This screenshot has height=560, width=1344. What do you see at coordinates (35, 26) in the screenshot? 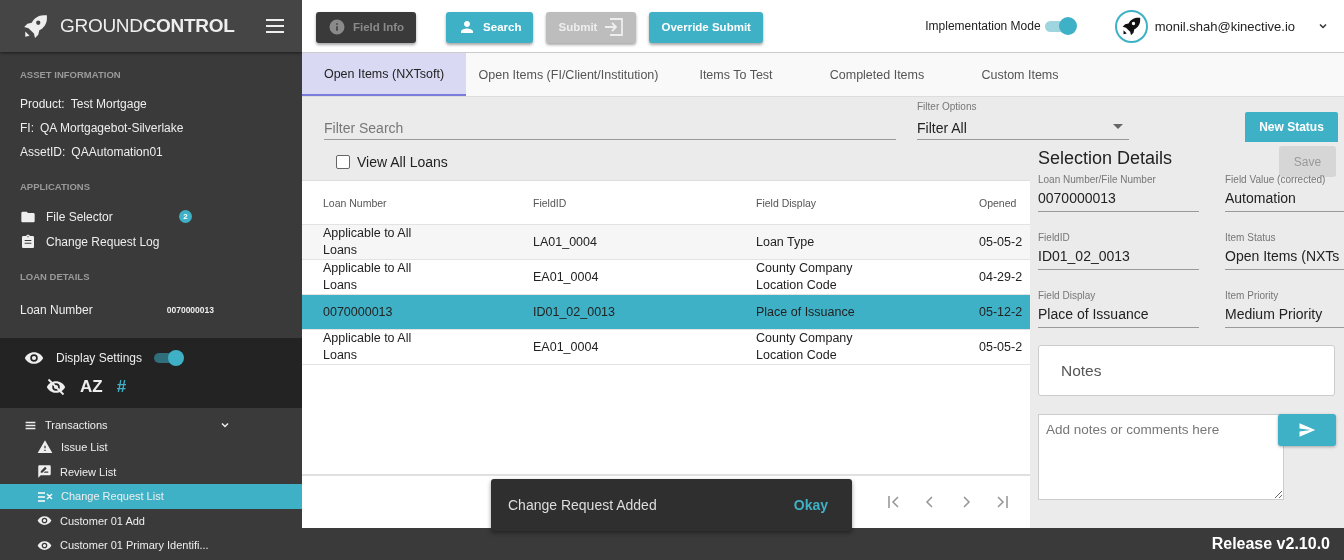
I see `rocket-logo-icon` at bounding box center [35, 26].